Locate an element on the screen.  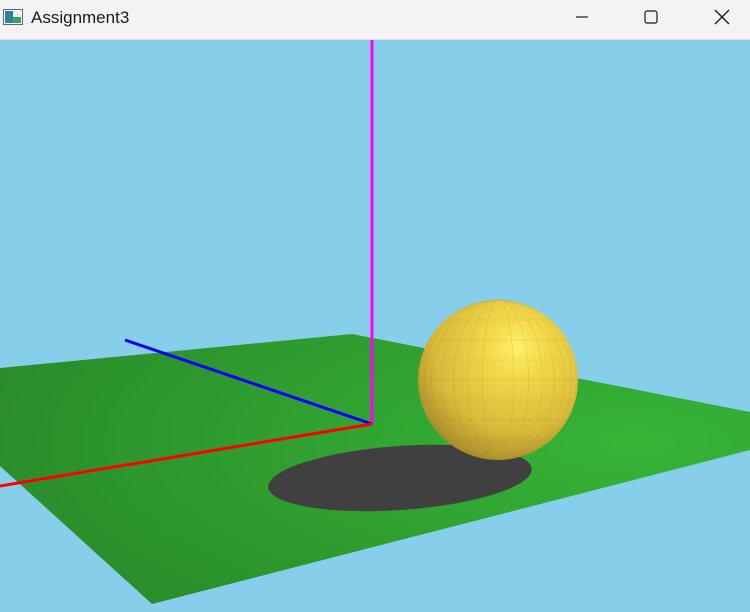
minimize-button is located at coordinates (582, 19).